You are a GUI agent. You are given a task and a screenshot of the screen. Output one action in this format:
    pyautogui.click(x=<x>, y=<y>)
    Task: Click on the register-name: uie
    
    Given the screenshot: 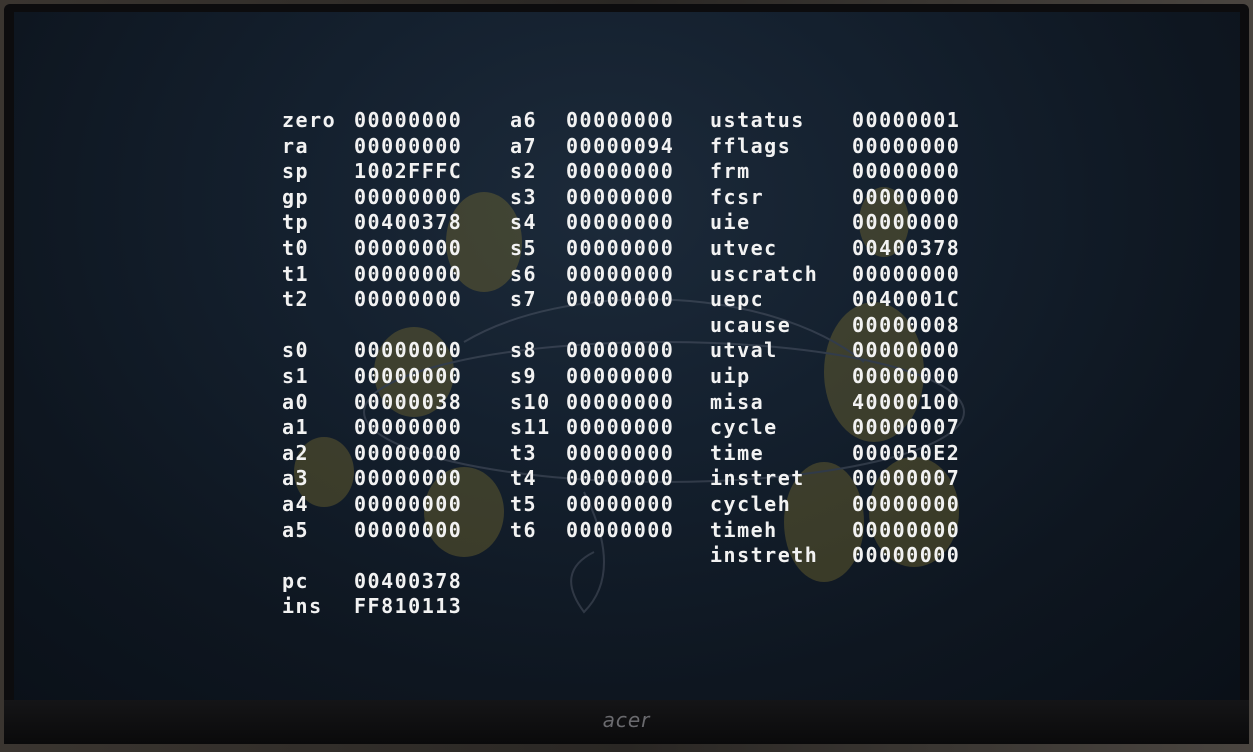 What is the action you would take?
    pyautogui.click(x=730, y=222)
    